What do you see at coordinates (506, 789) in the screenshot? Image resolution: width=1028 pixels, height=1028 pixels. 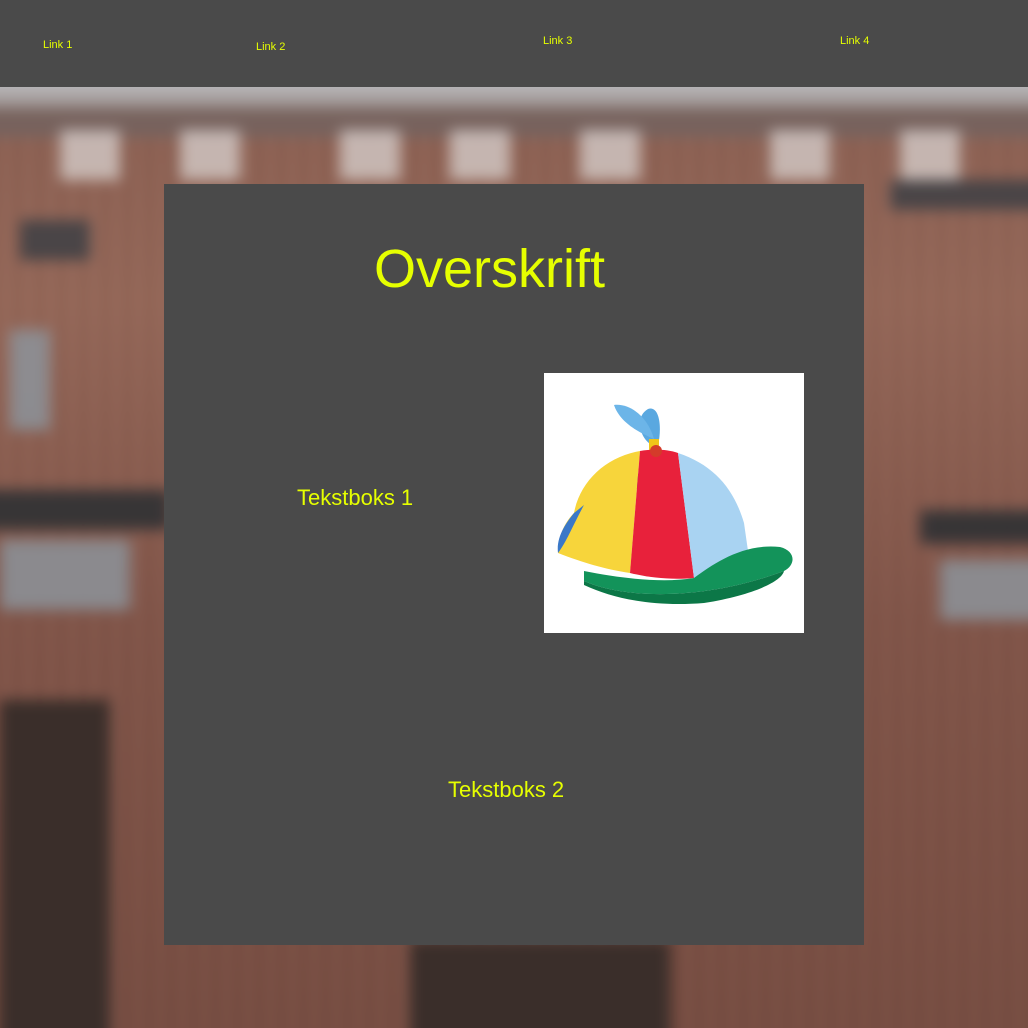 I see `text-box-2: Tekstboks 2` at bounding box center [506, 789].